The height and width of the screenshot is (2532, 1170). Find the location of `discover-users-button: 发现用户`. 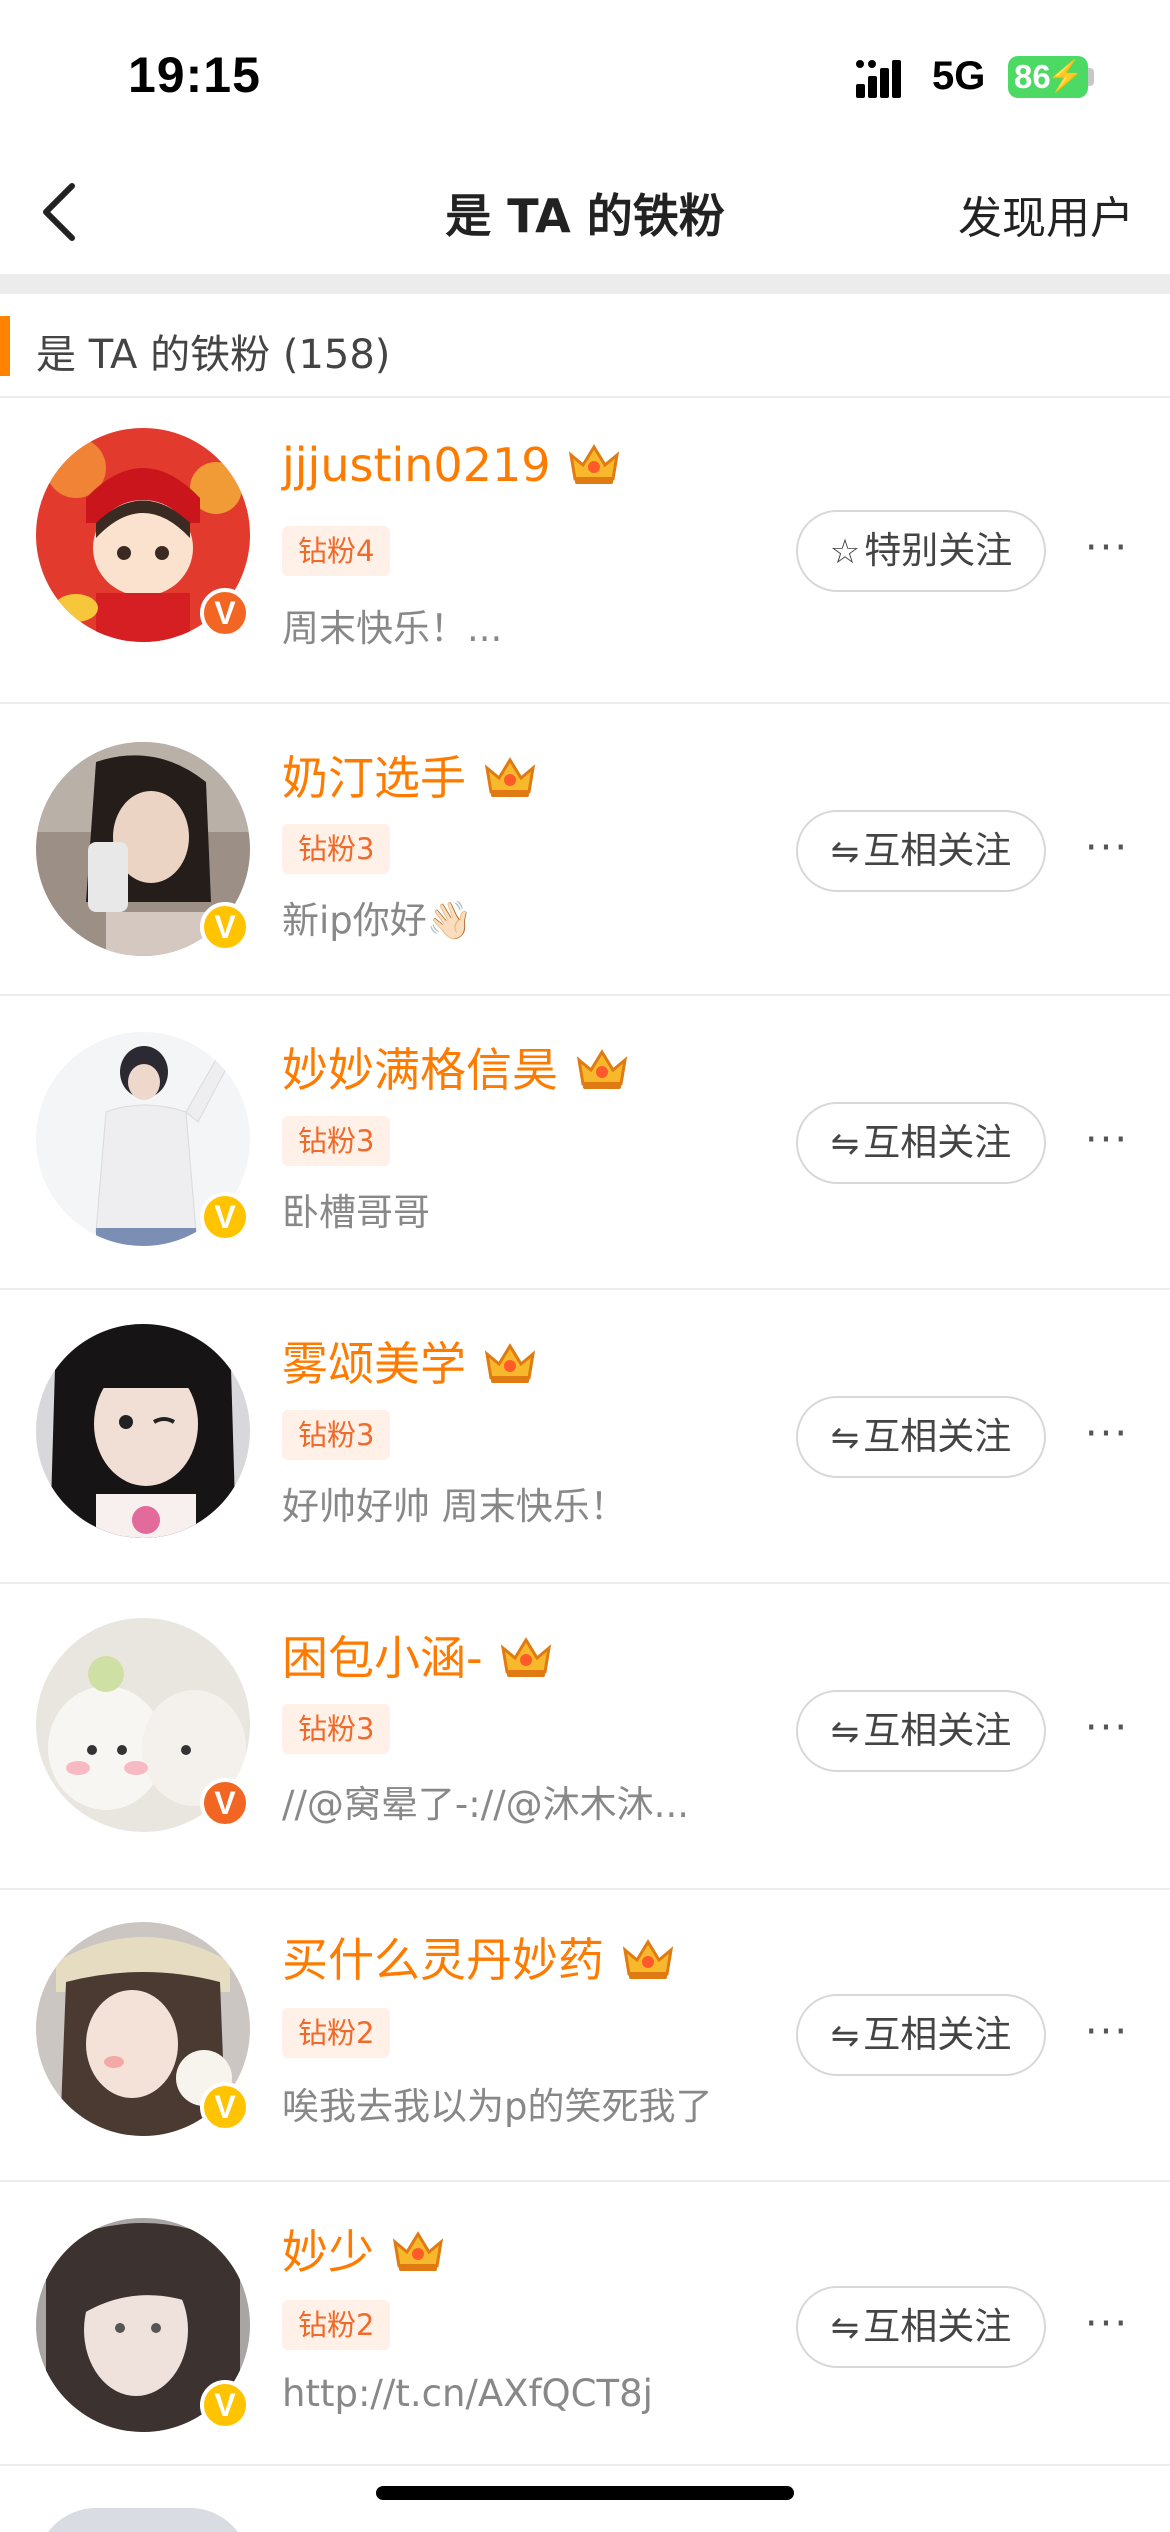

discover-users-button: 发现用户 is located at coordinates (1046, 214).